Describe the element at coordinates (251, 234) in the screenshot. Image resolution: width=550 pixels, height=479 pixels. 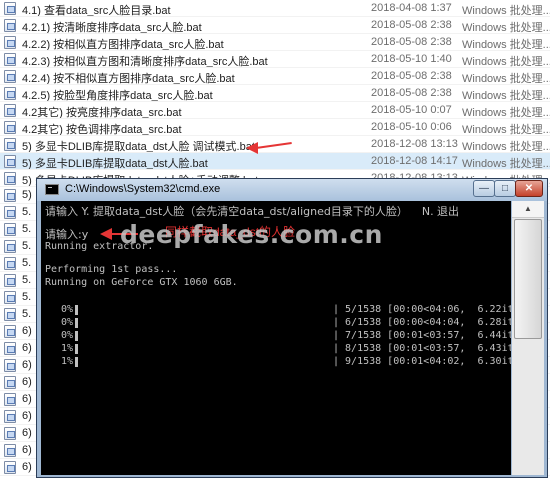
I see `watermark: deepfakes.com.cn` at that location.